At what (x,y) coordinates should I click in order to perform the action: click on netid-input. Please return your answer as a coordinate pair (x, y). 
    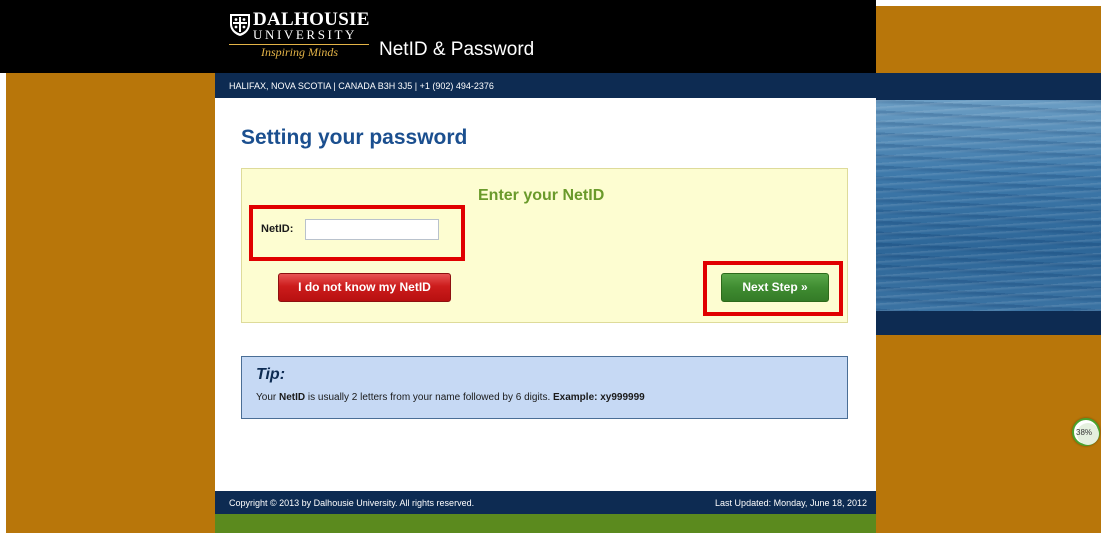
    Looking at the image, I should click on (372, 229).